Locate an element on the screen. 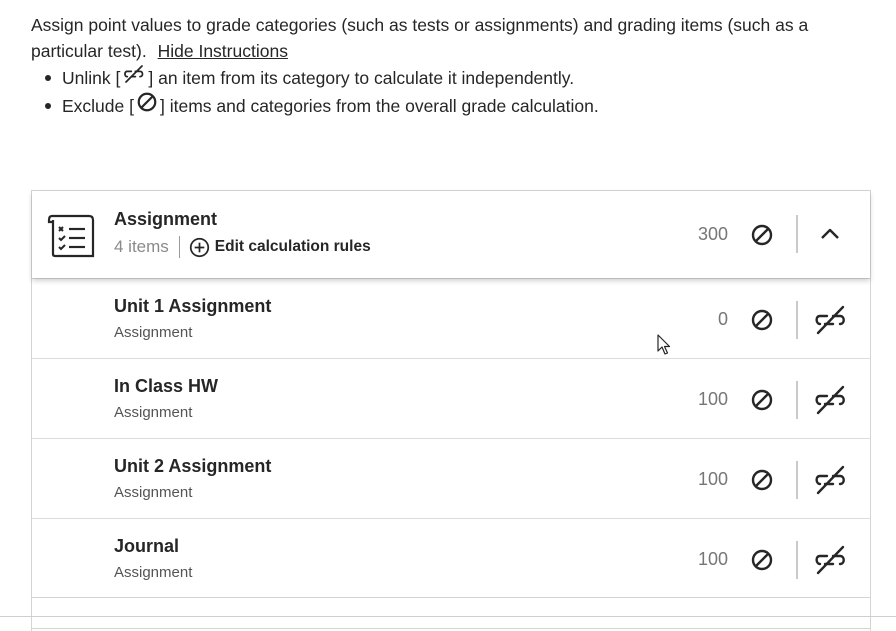  grade-item-row: Journal Assignment 100 is located at coordinates (451, 558).